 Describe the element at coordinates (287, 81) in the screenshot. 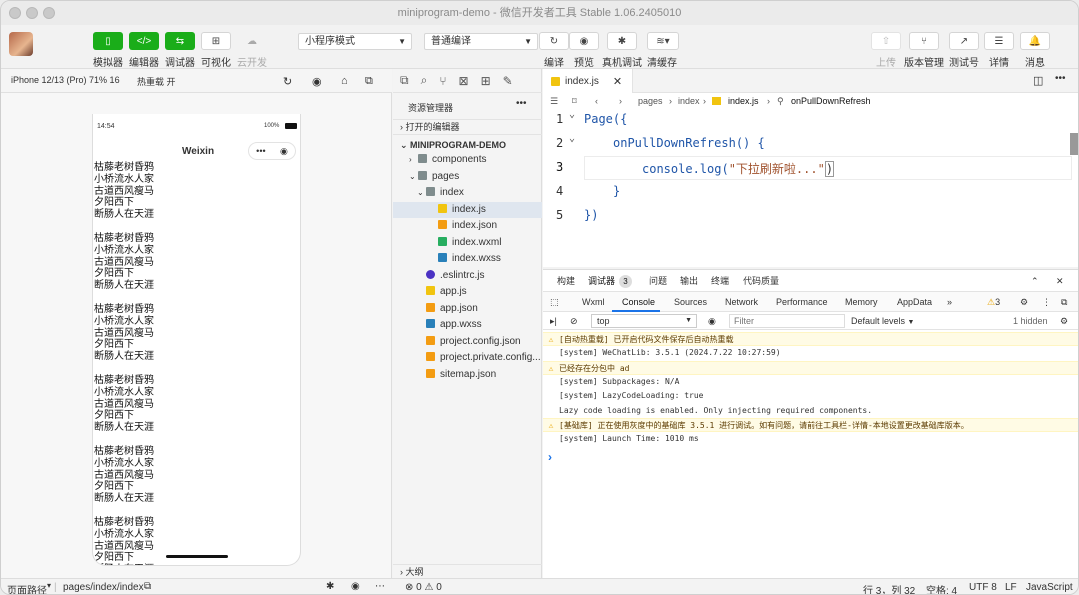

I see `refresh-icon: ↻` at that location.